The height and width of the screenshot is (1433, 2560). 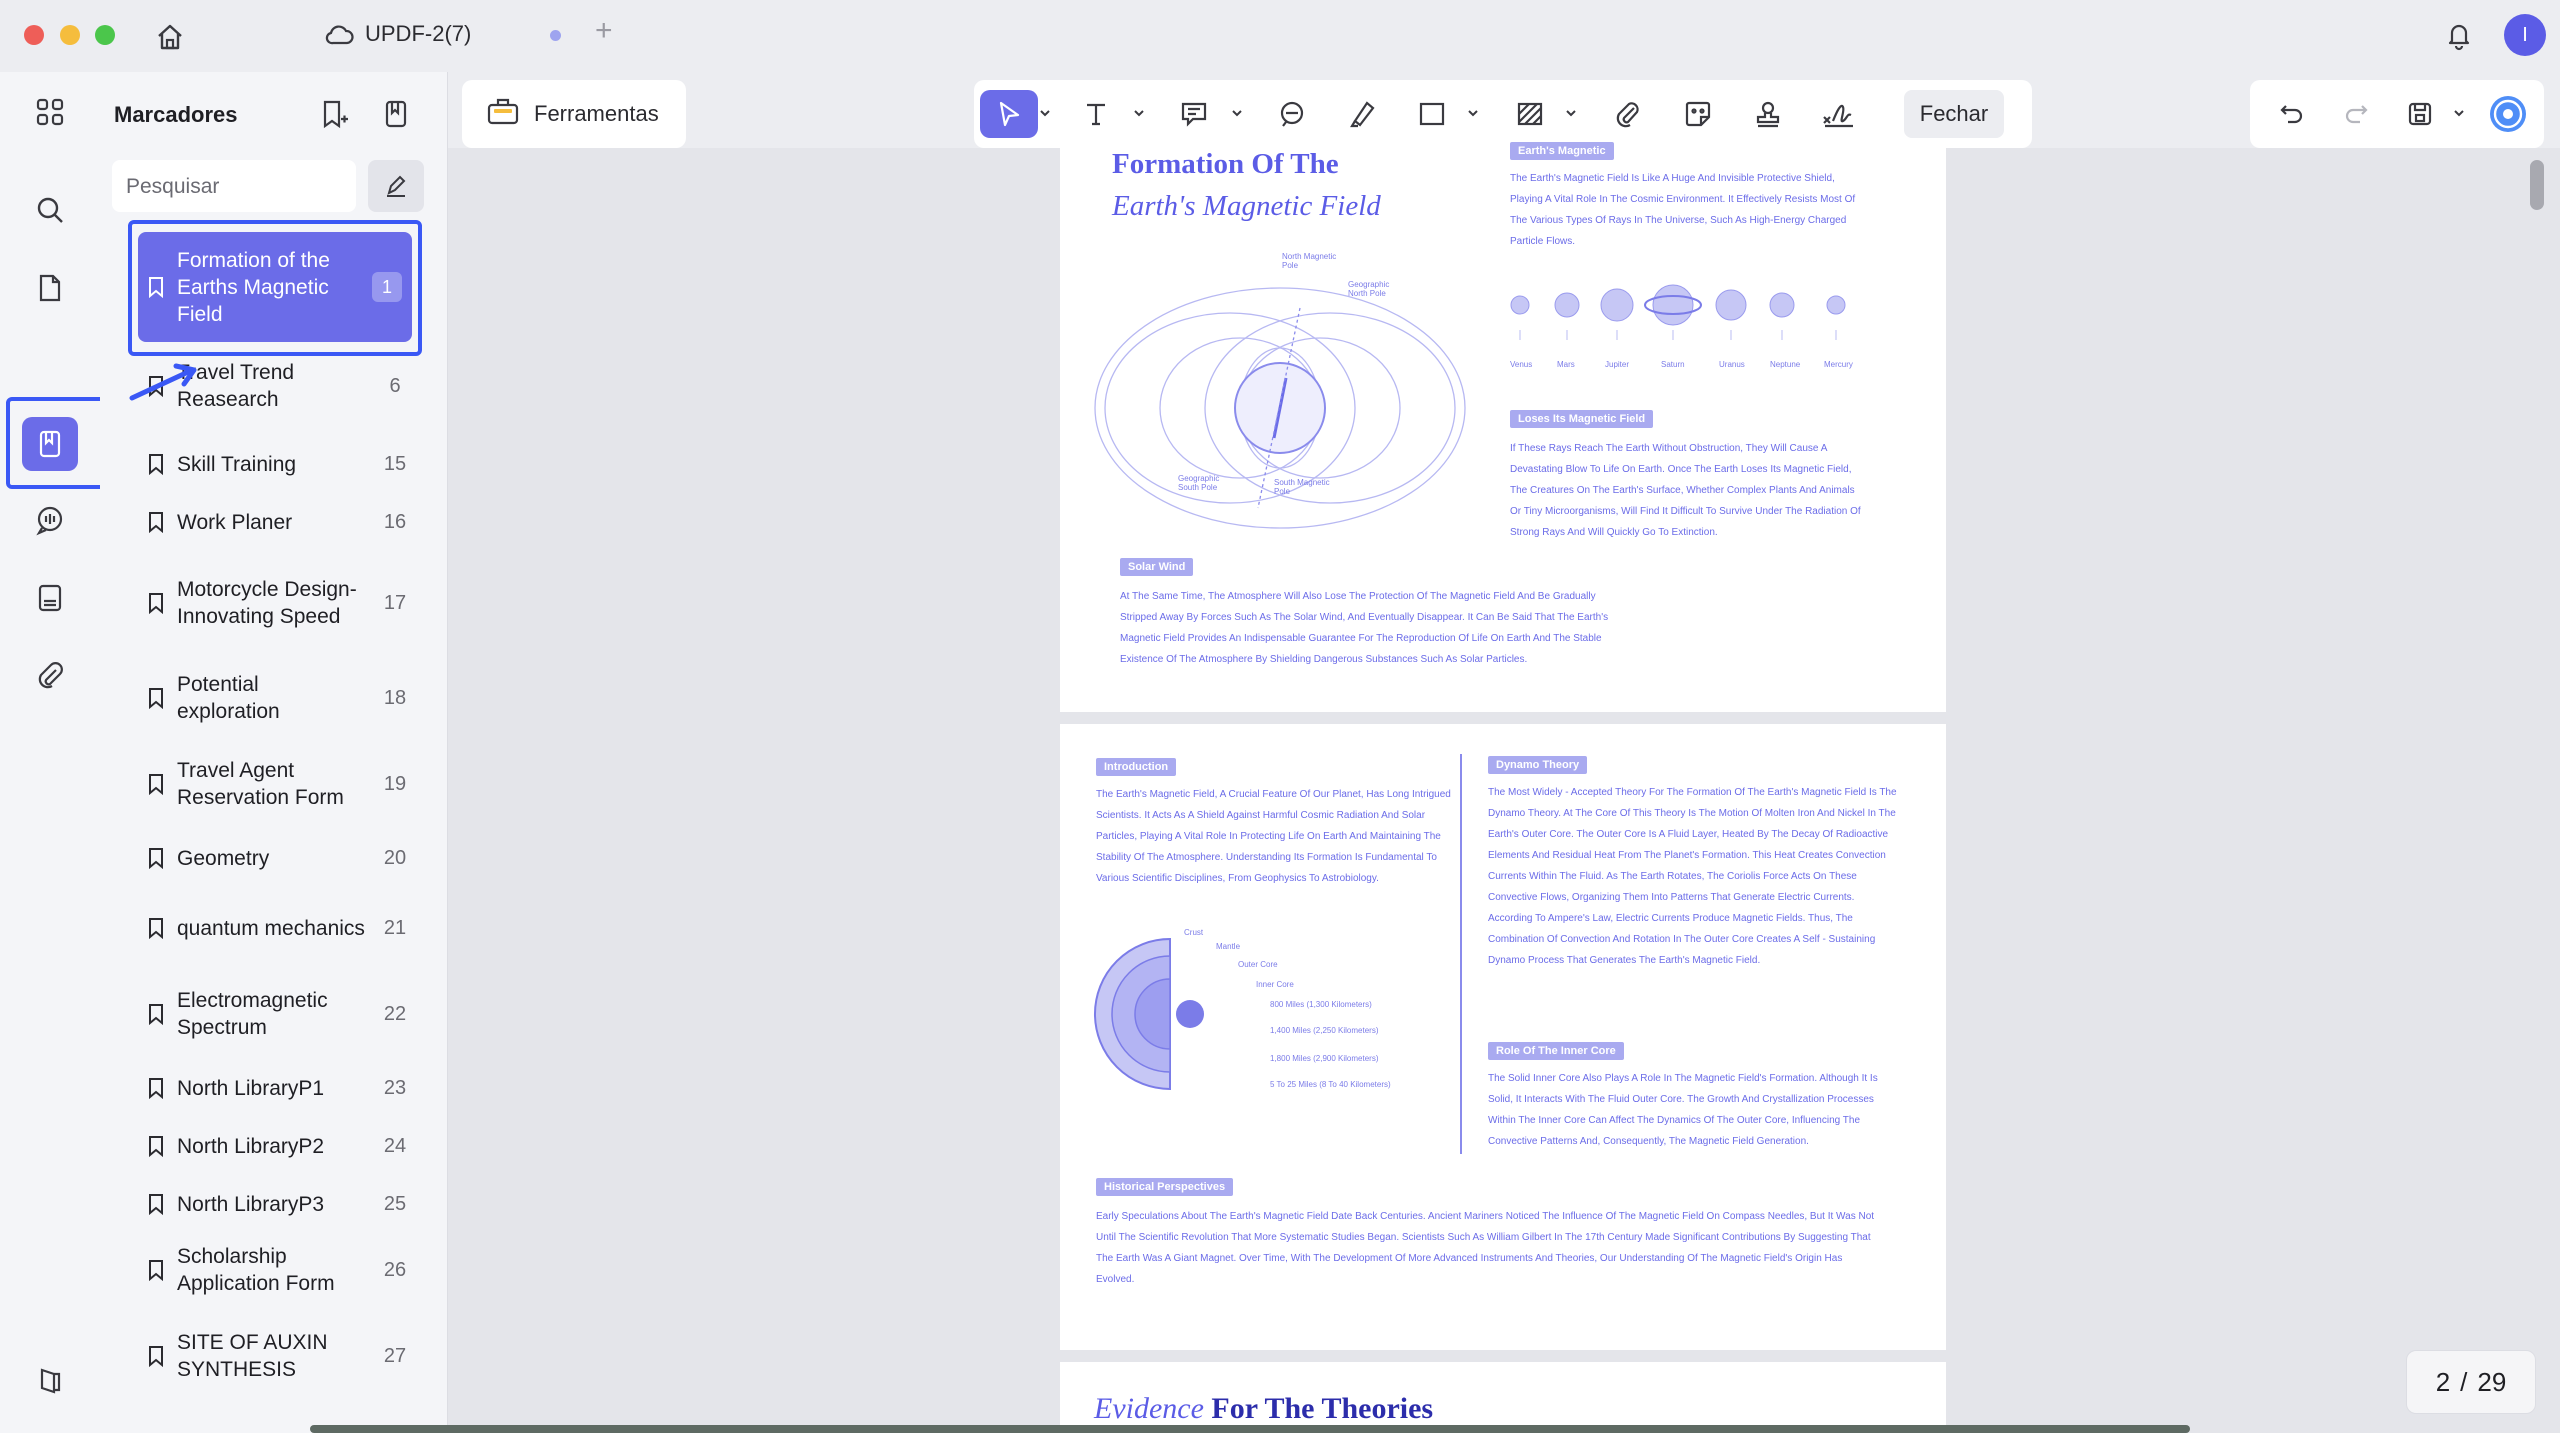 I want to click on add-bookmark-icon, so click(x=334, y=114).